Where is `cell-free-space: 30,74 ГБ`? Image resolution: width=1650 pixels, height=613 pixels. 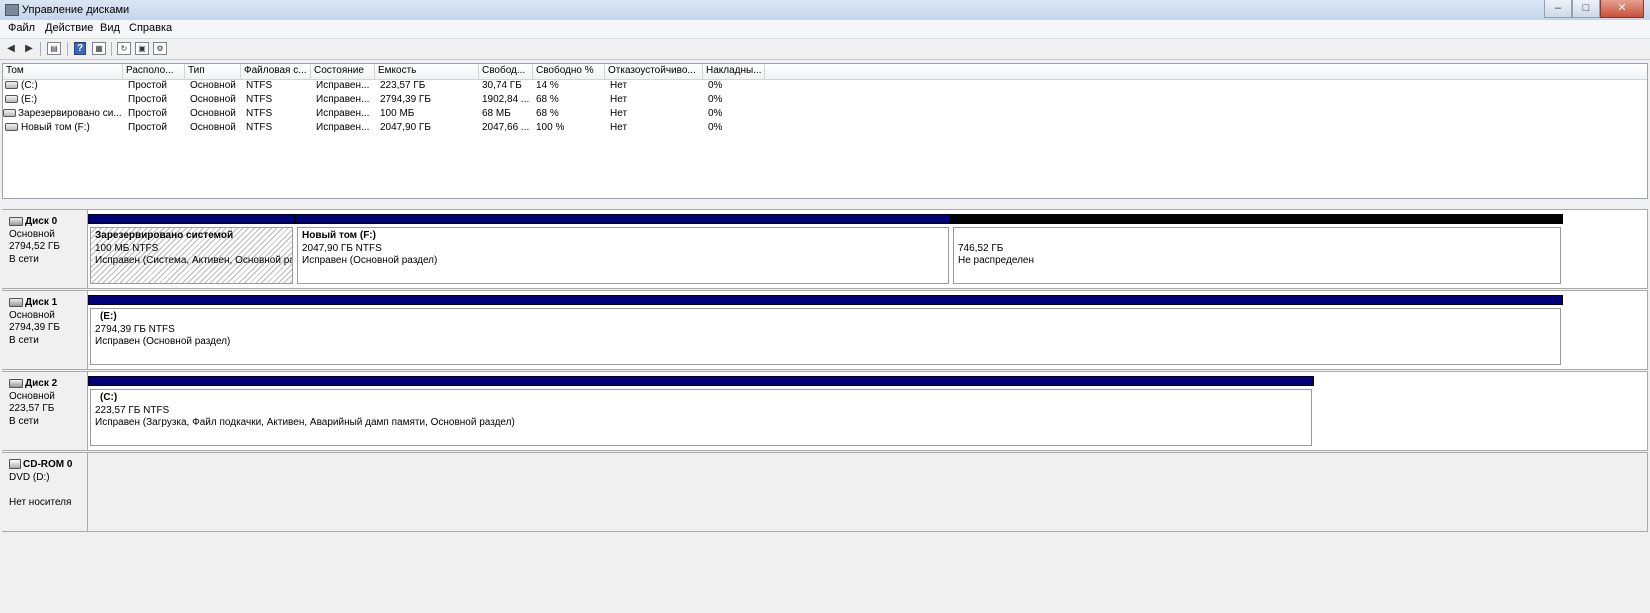 cell-free-space: 30,74 ГБ is located at coordinates (502, 85).